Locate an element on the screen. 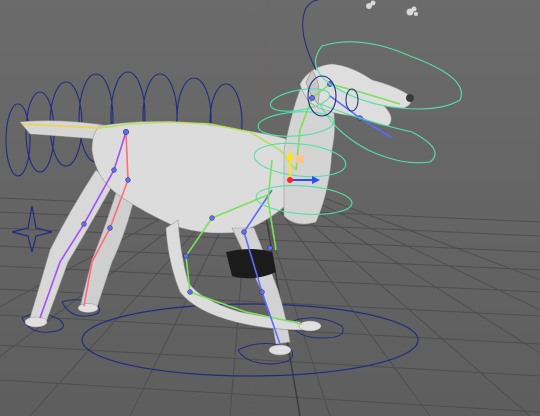 This screenshot has width=540, height=416. reference-objects is located at coordinates (392, 8).